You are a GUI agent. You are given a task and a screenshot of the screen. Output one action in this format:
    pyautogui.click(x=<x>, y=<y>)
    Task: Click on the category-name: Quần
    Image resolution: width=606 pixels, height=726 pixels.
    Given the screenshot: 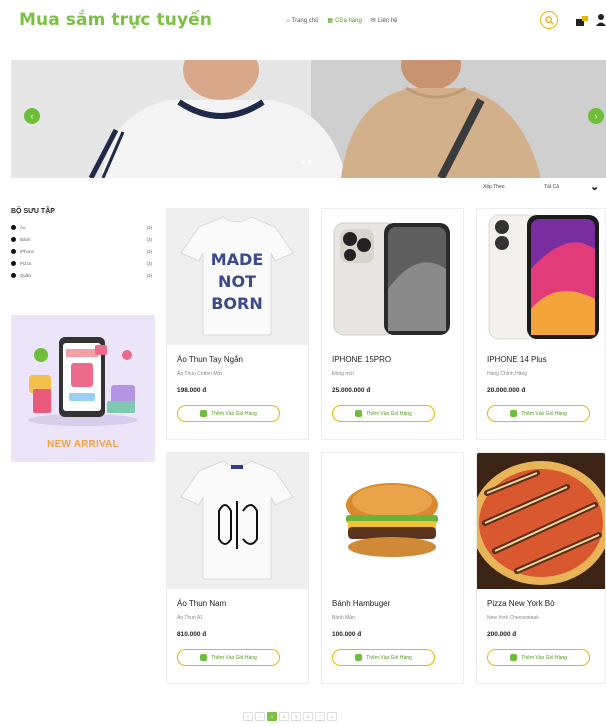 What is the action you would take?
    pyautogui.click(x=26, y=275)
    